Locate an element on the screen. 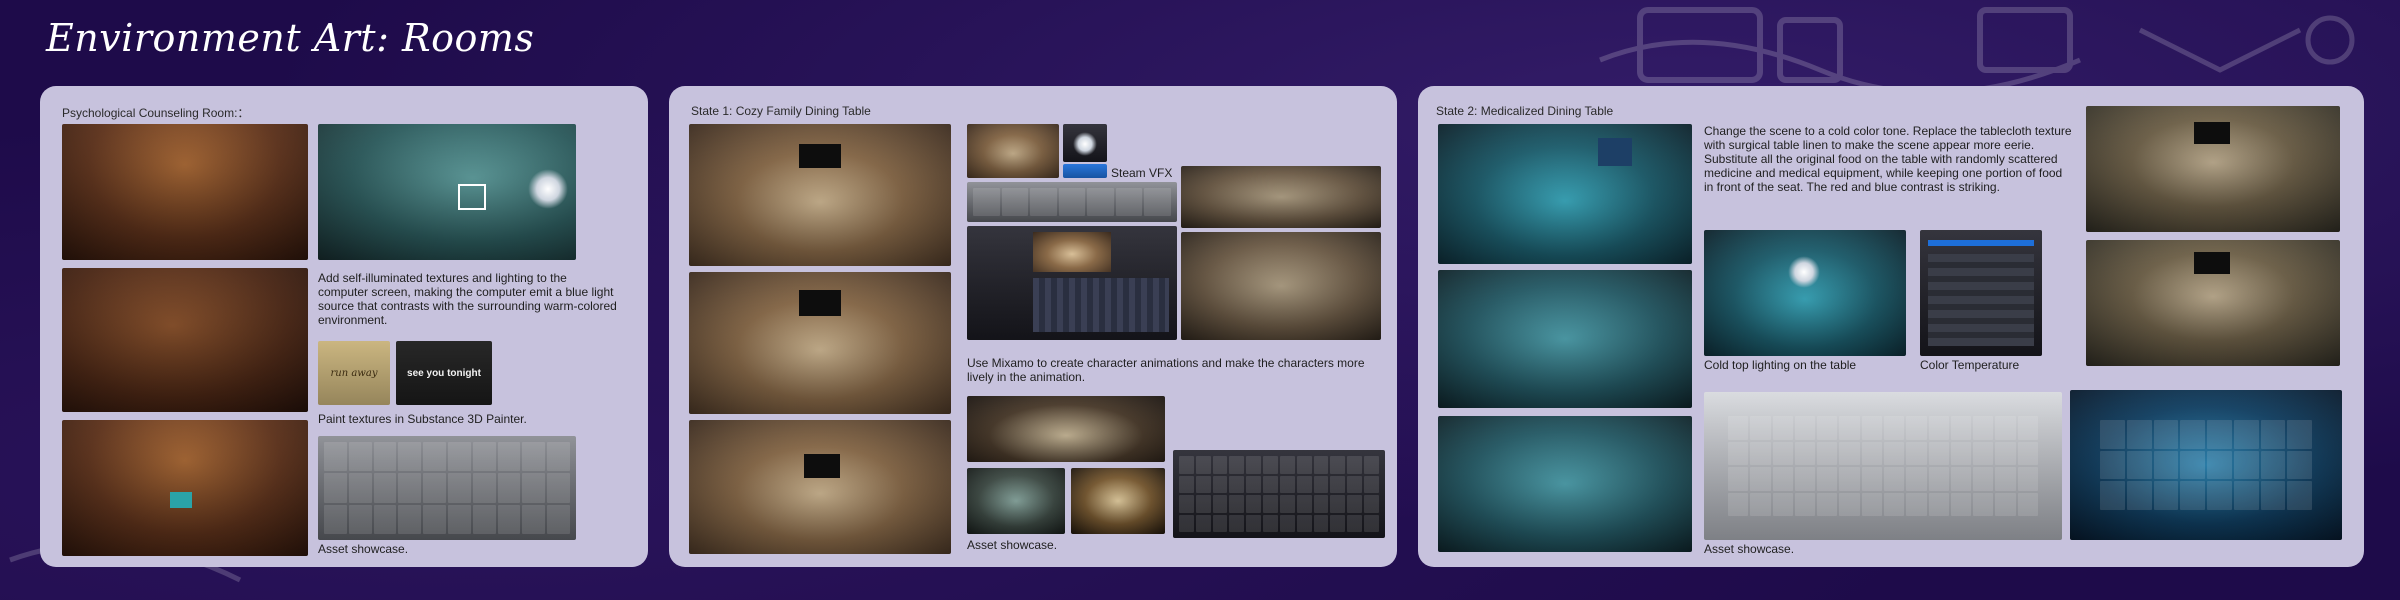 Image resolution: width=2400 pixels, height=600 pixels. computer-screen-icon is located at coordinates (181, 500).